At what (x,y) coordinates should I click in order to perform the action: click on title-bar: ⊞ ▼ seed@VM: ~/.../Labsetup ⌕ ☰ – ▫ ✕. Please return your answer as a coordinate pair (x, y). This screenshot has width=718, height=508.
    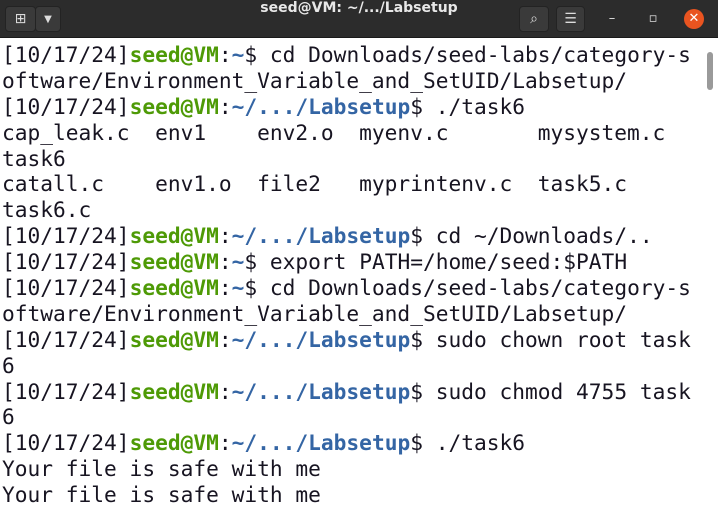
    Looking at the image, I should click on (359, 19).